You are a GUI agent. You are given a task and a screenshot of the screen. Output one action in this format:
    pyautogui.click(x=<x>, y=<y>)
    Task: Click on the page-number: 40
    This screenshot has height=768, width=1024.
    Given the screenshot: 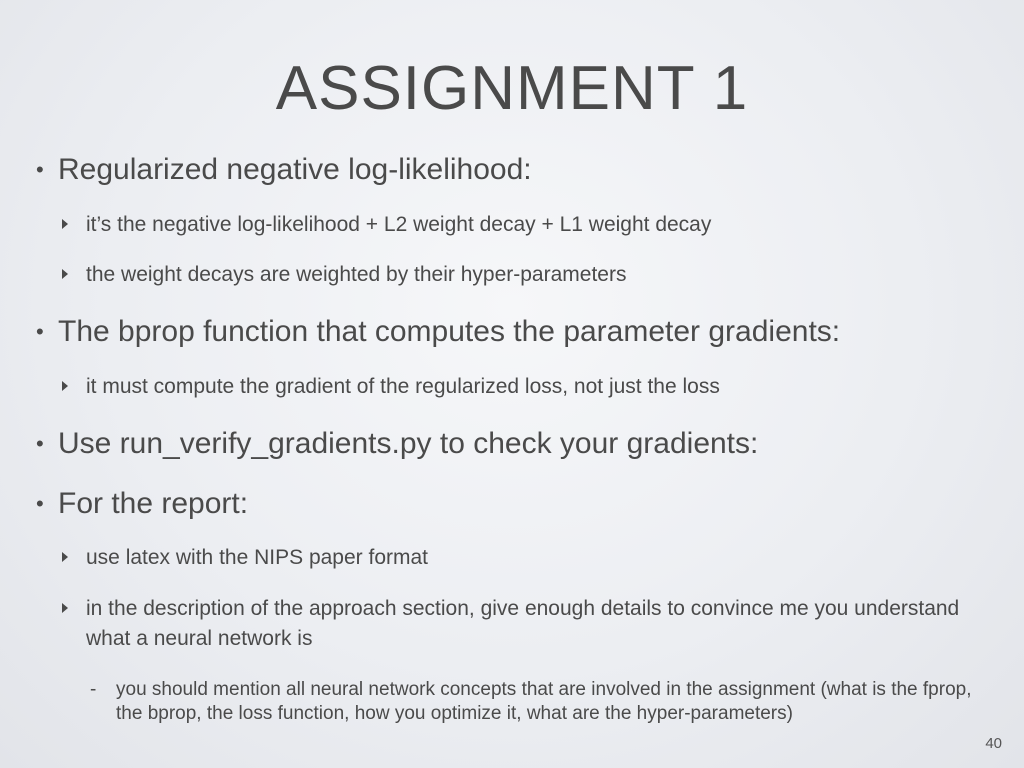 What is the action you would take?
    pyautogui.click(x=993, y=743)
    